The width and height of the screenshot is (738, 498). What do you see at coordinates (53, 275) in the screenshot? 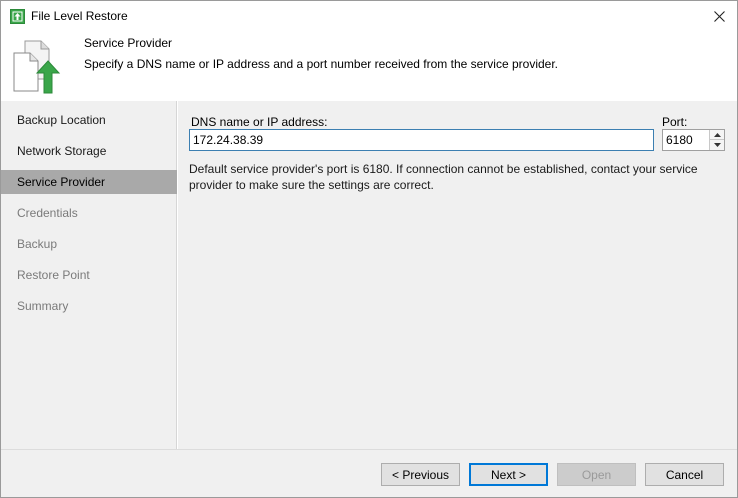
I see `step-label: Restore Point` at bounding box center [53, 275].